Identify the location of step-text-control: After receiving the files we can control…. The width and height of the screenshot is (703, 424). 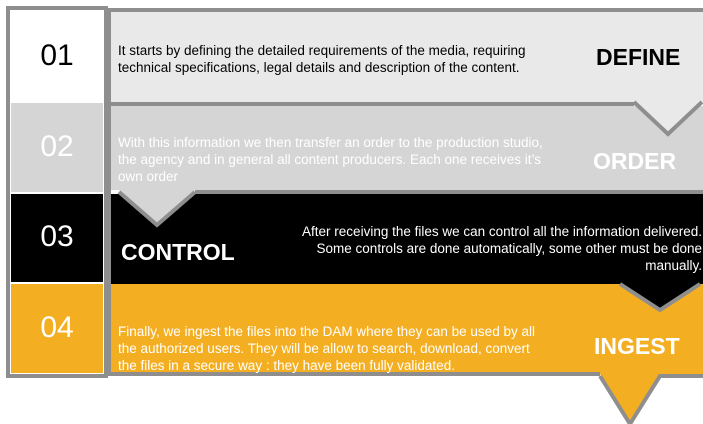
(502, 248).